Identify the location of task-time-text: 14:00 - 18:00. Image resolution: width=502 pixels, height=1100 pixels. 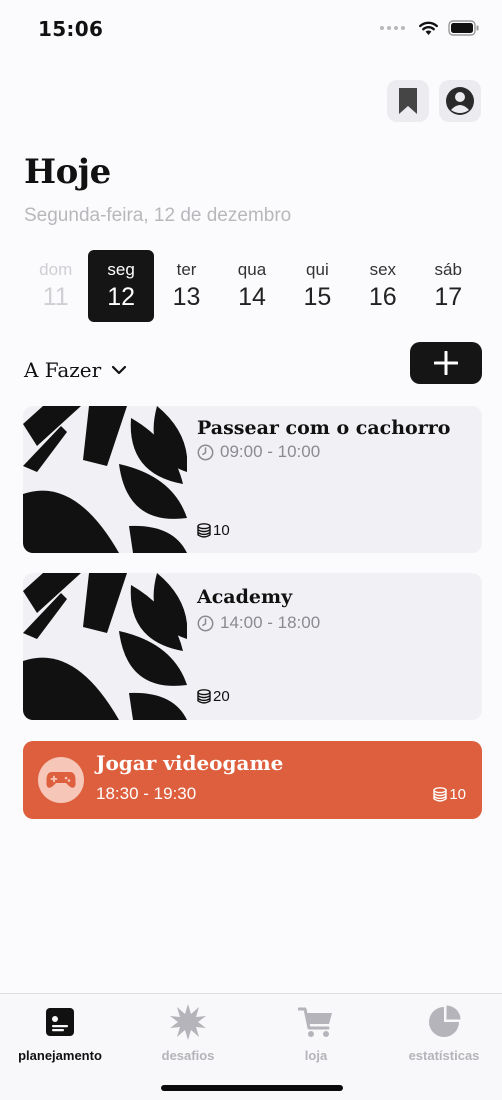
(270, 622).